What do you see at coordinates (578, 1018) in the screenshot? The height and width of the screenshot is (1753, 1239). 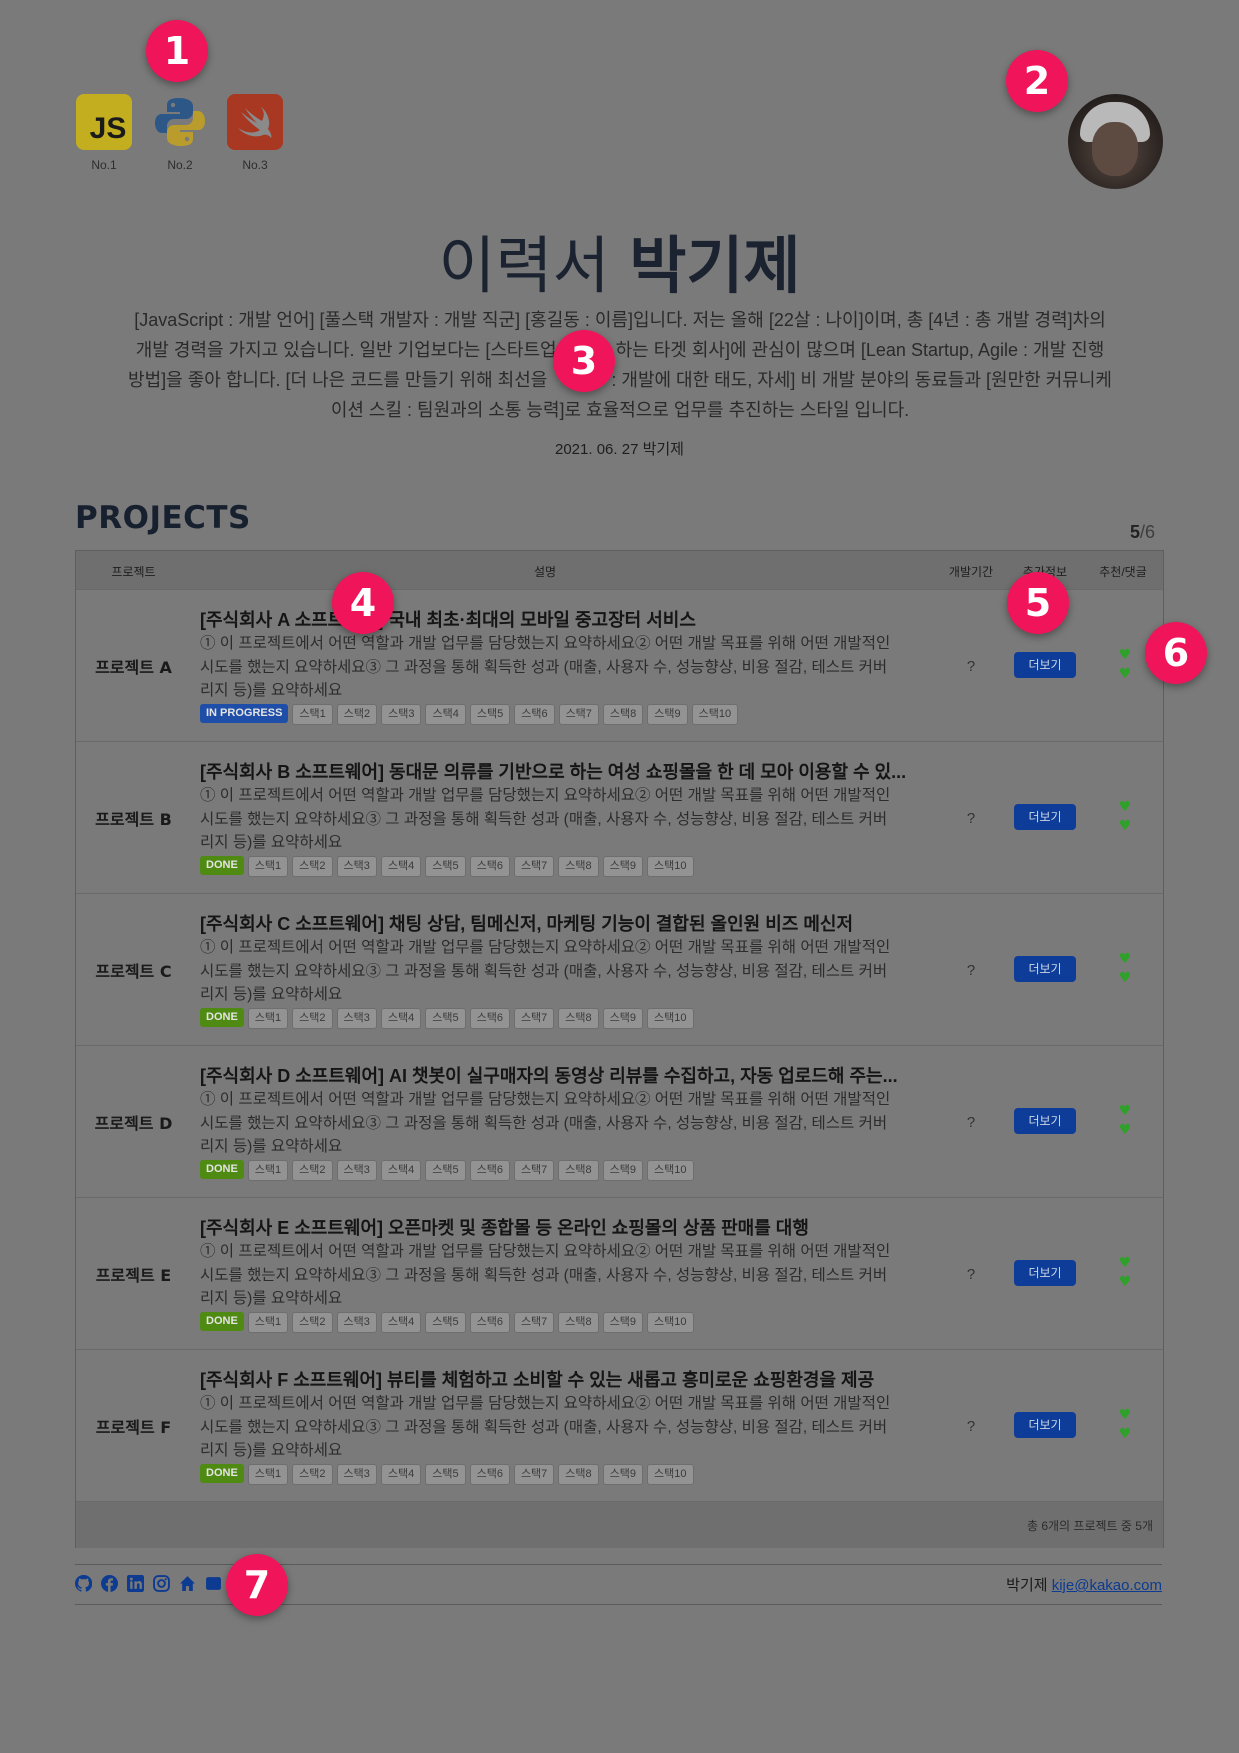 I see `stack-tag: 스택8` at bounding box center [578, 1018].